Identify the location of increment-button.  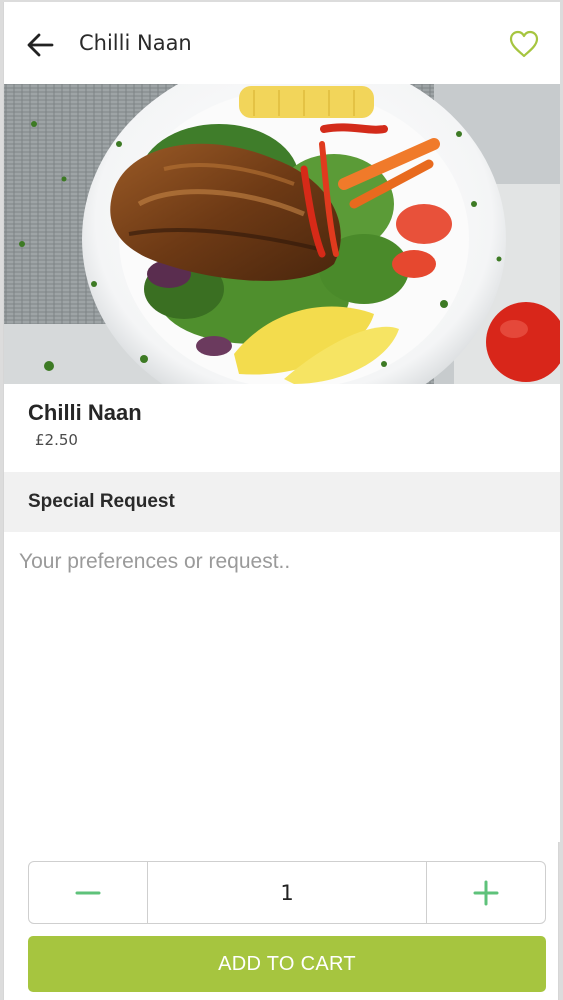
(485, 892).